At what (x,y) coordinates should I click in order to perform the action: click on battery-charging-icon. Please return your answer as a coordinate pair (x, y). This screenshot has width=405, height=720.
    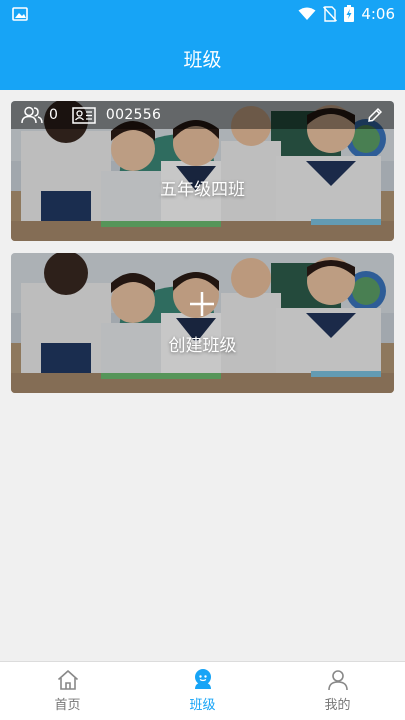
    Looking at the image, I should click on (349, 13).